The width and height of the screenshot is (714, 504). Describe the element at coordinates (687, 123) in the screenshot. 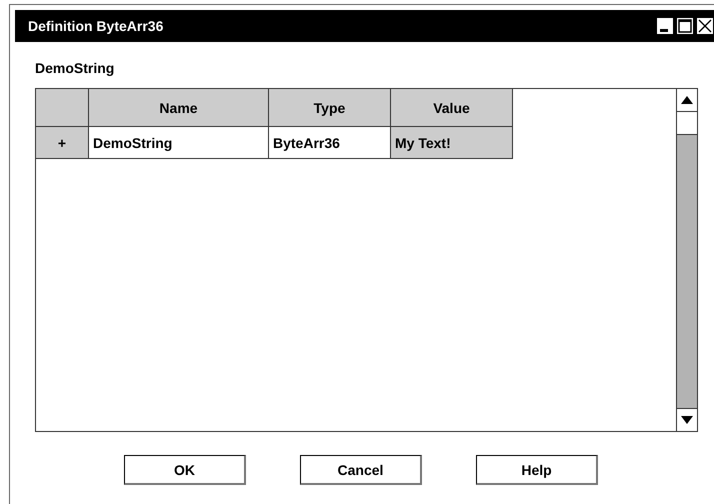

I see `scroll-thumb` at that location.